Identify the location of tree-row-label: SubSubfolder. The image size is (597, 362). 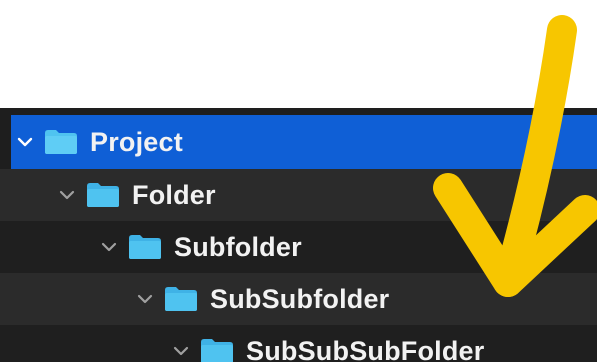
(300, 298).